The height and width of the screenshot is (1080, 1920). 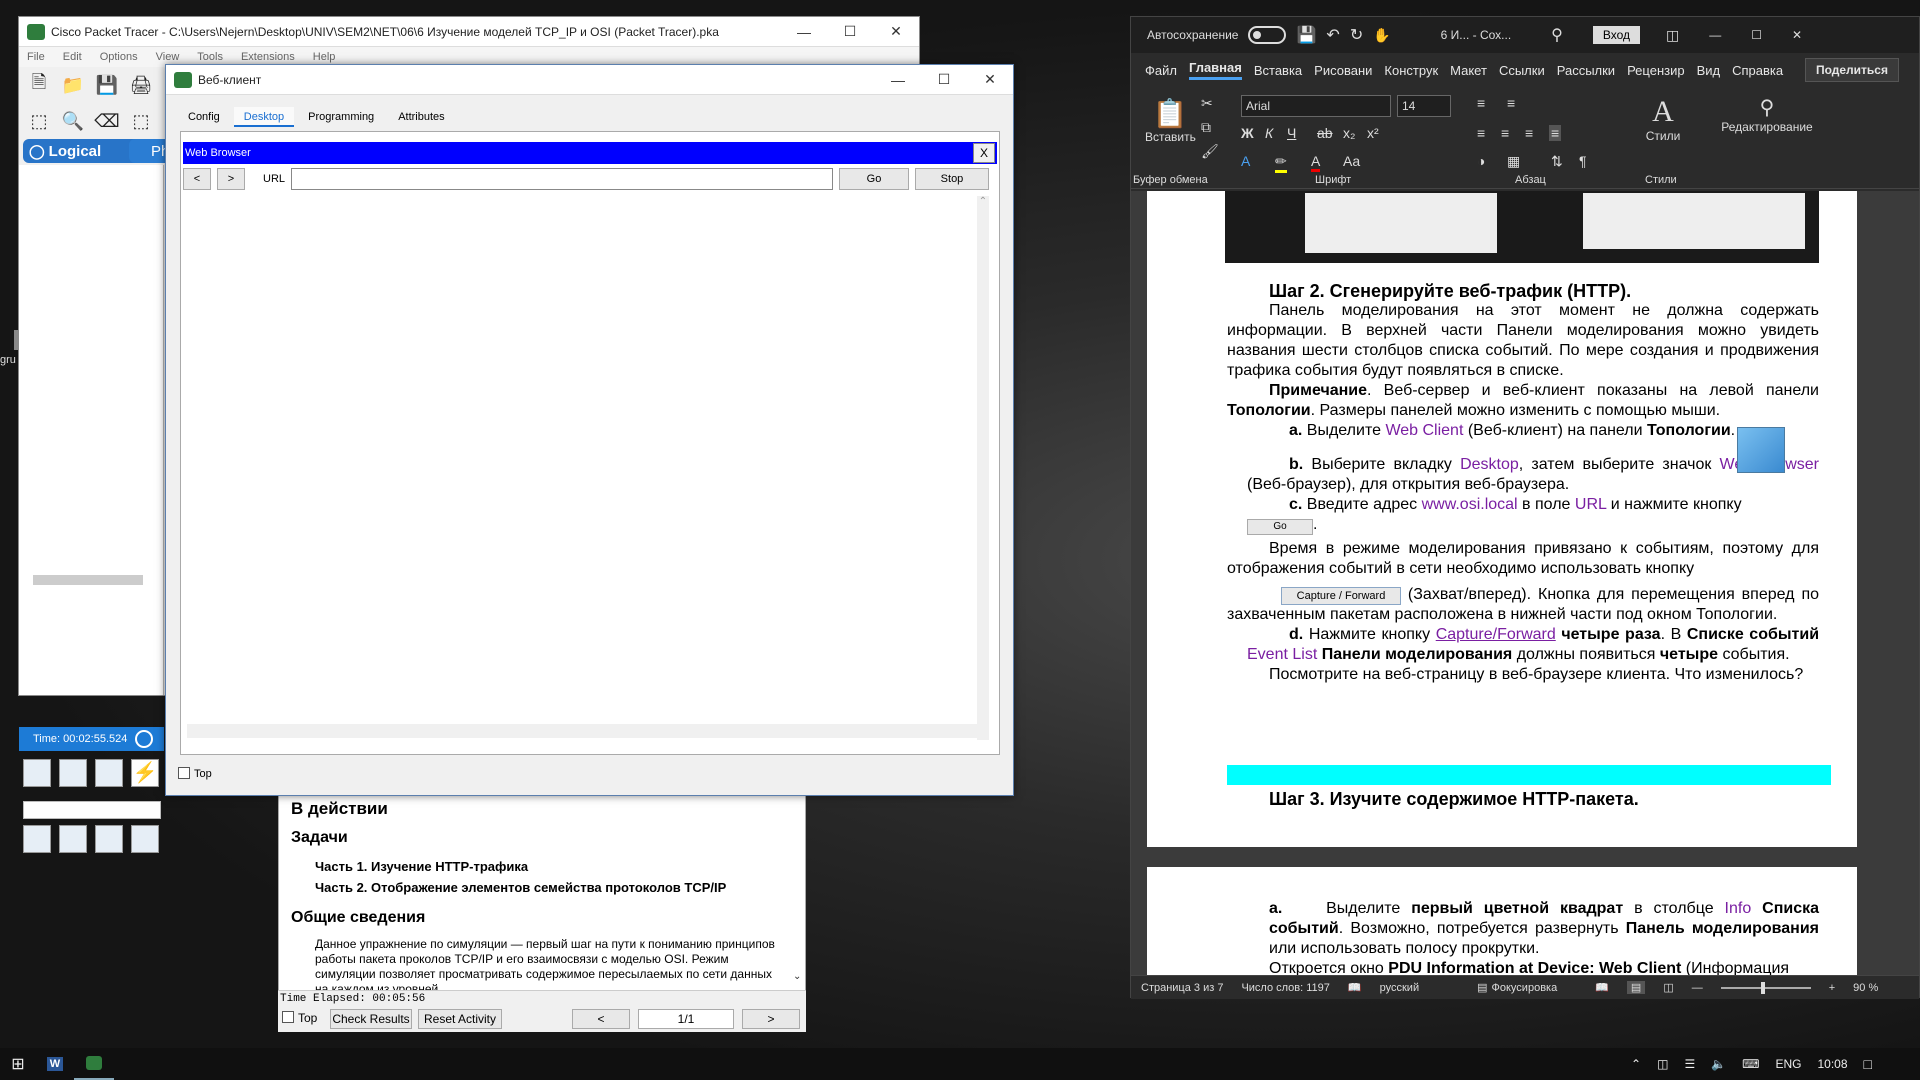 I want to click on web-browser-close-button: X, so click(x=984, y=153).